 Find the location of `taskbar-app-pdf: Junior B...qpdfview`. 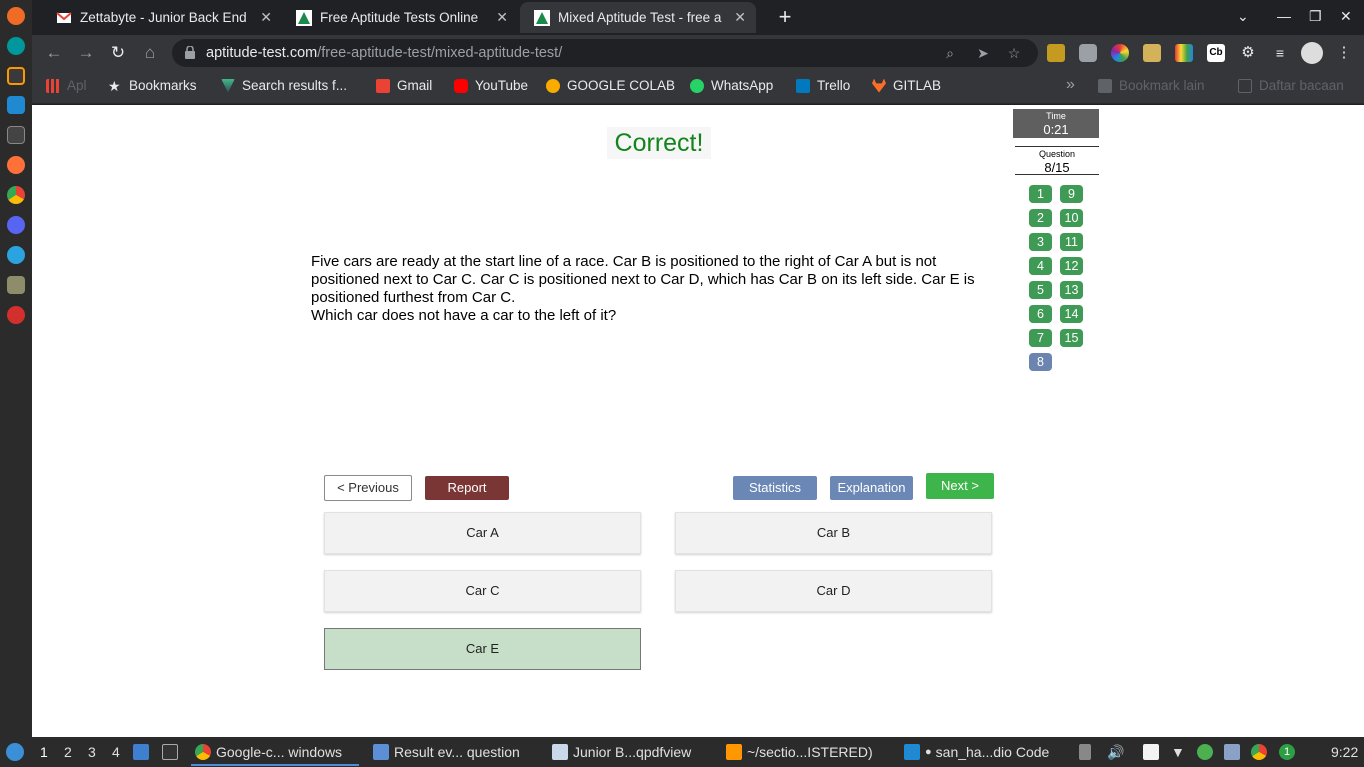

taskbar-app-pdf: Junior B...qpdfview is located at coordinates (621, 752).